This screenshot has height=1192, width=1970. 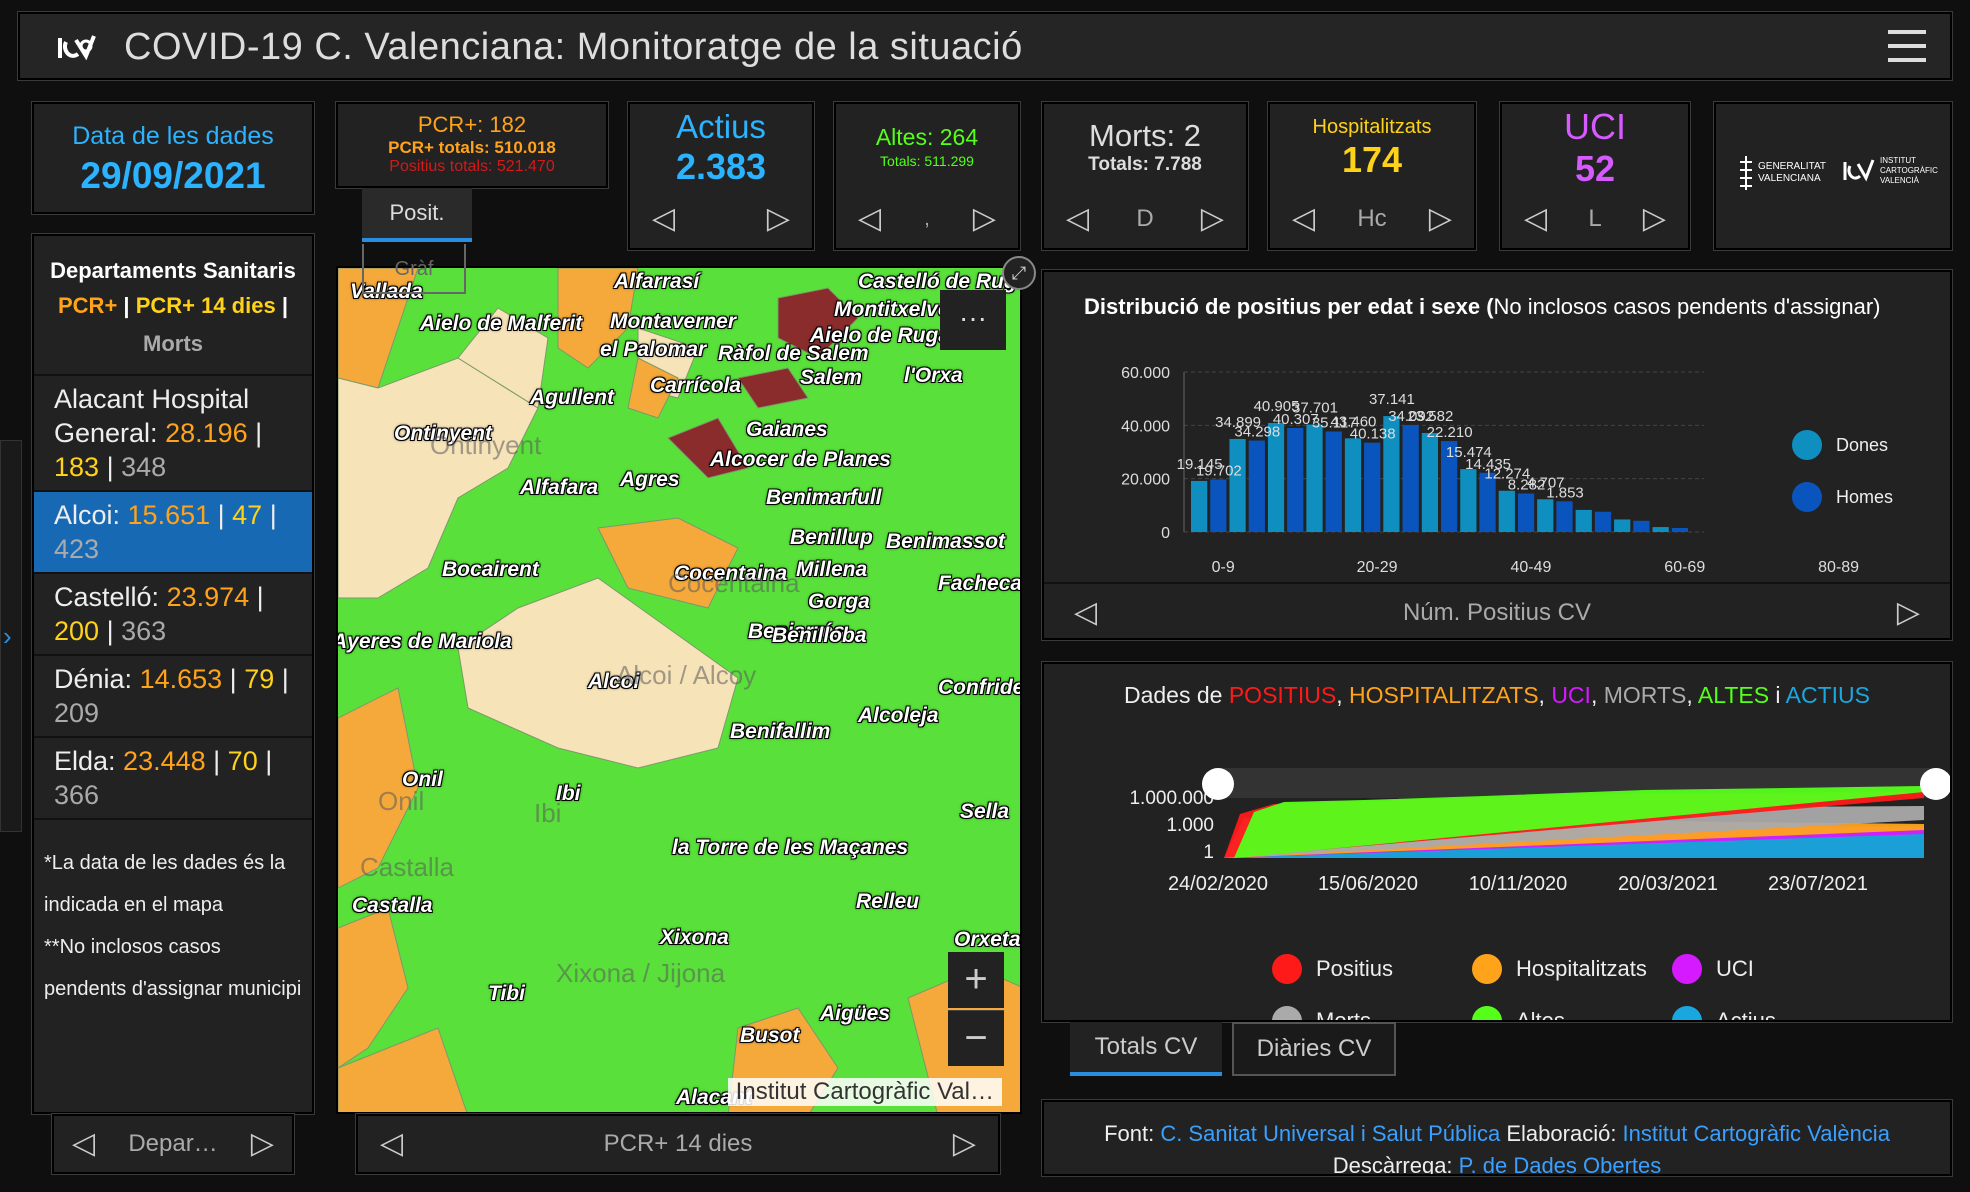 I want to click on map-place-label: Busot, so click(x=770, y=1035).